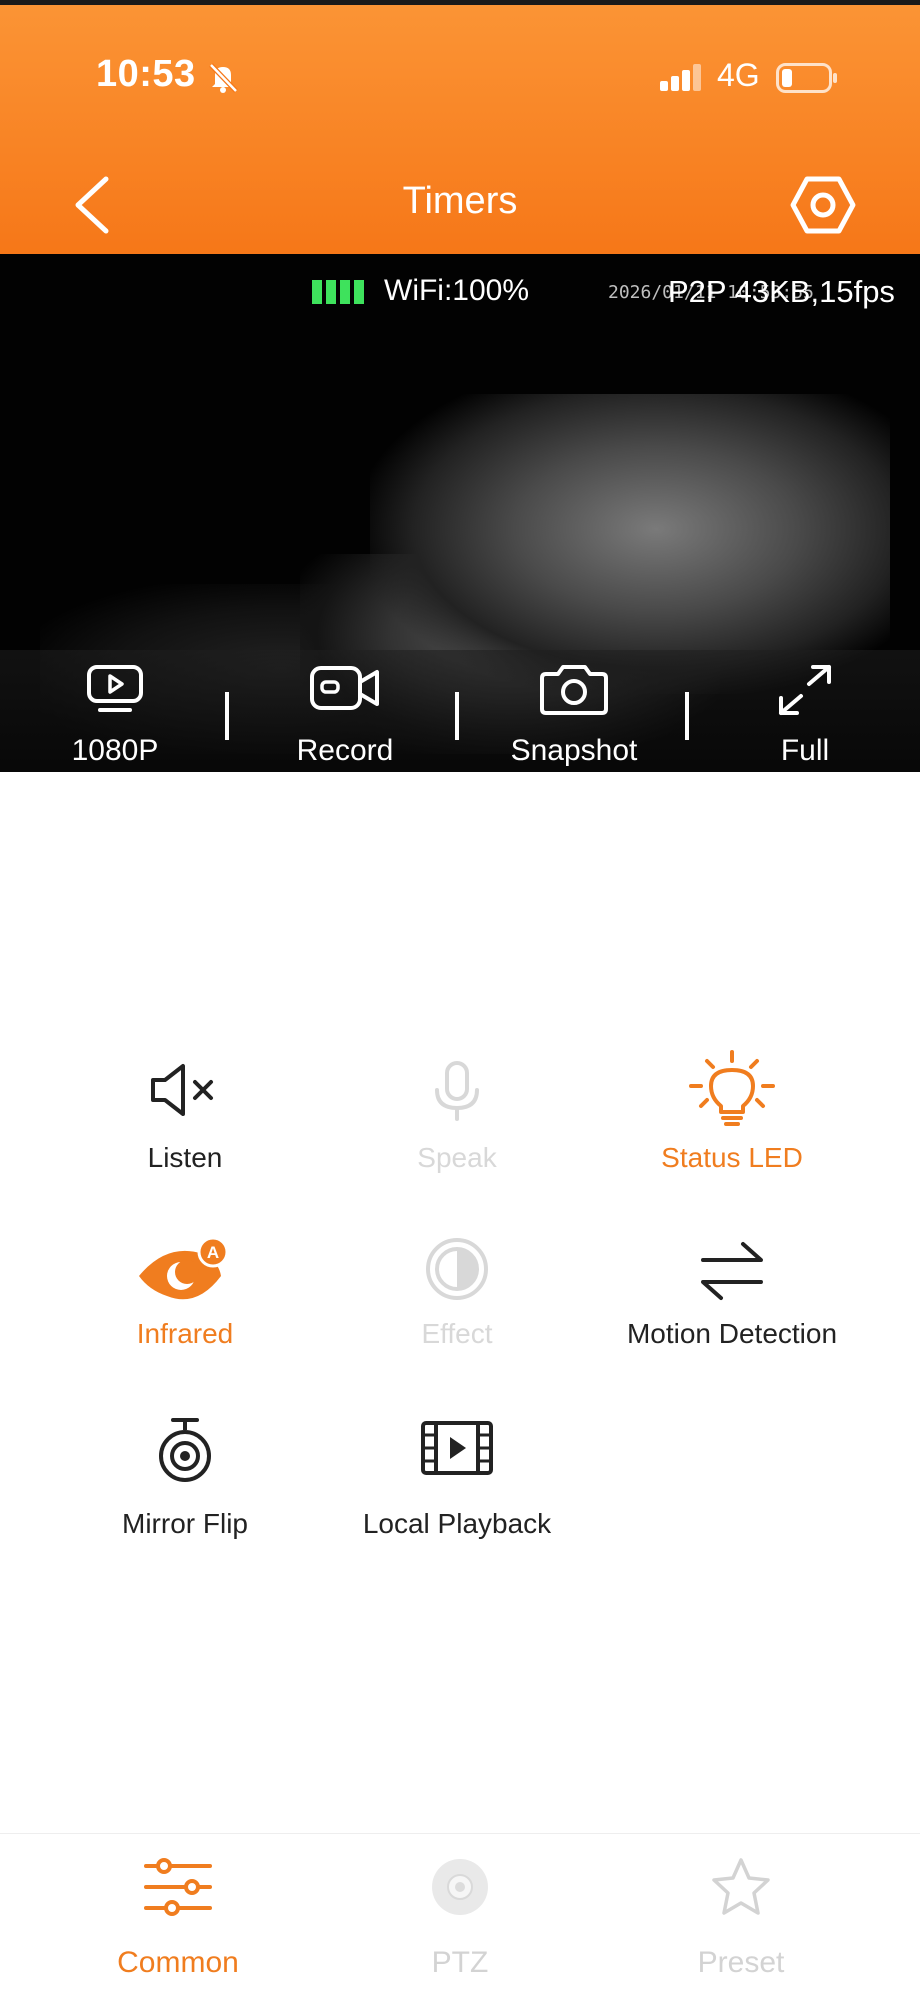 The image size is (920, 2001). Describe the element at coordinates (630, 544) in the screenshot. I see `video-feed-pillow` at that location.